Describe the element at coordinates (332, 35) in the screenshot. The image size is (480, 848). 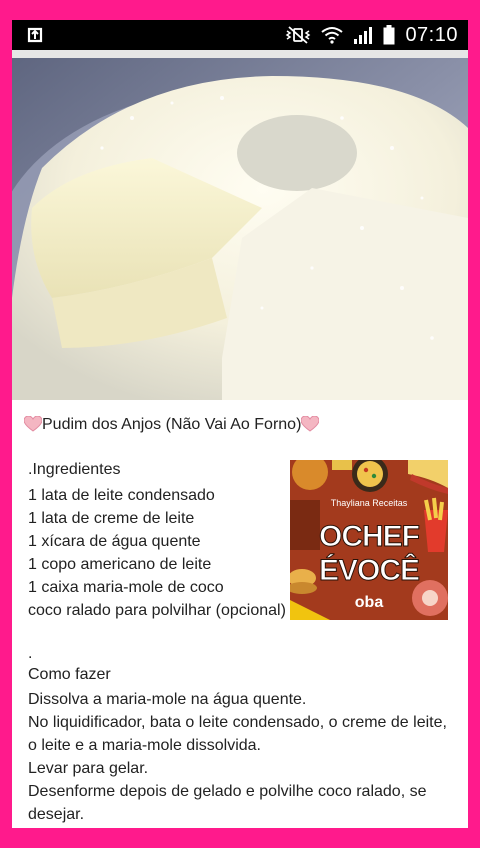
I see `wifi-icon` at that location.